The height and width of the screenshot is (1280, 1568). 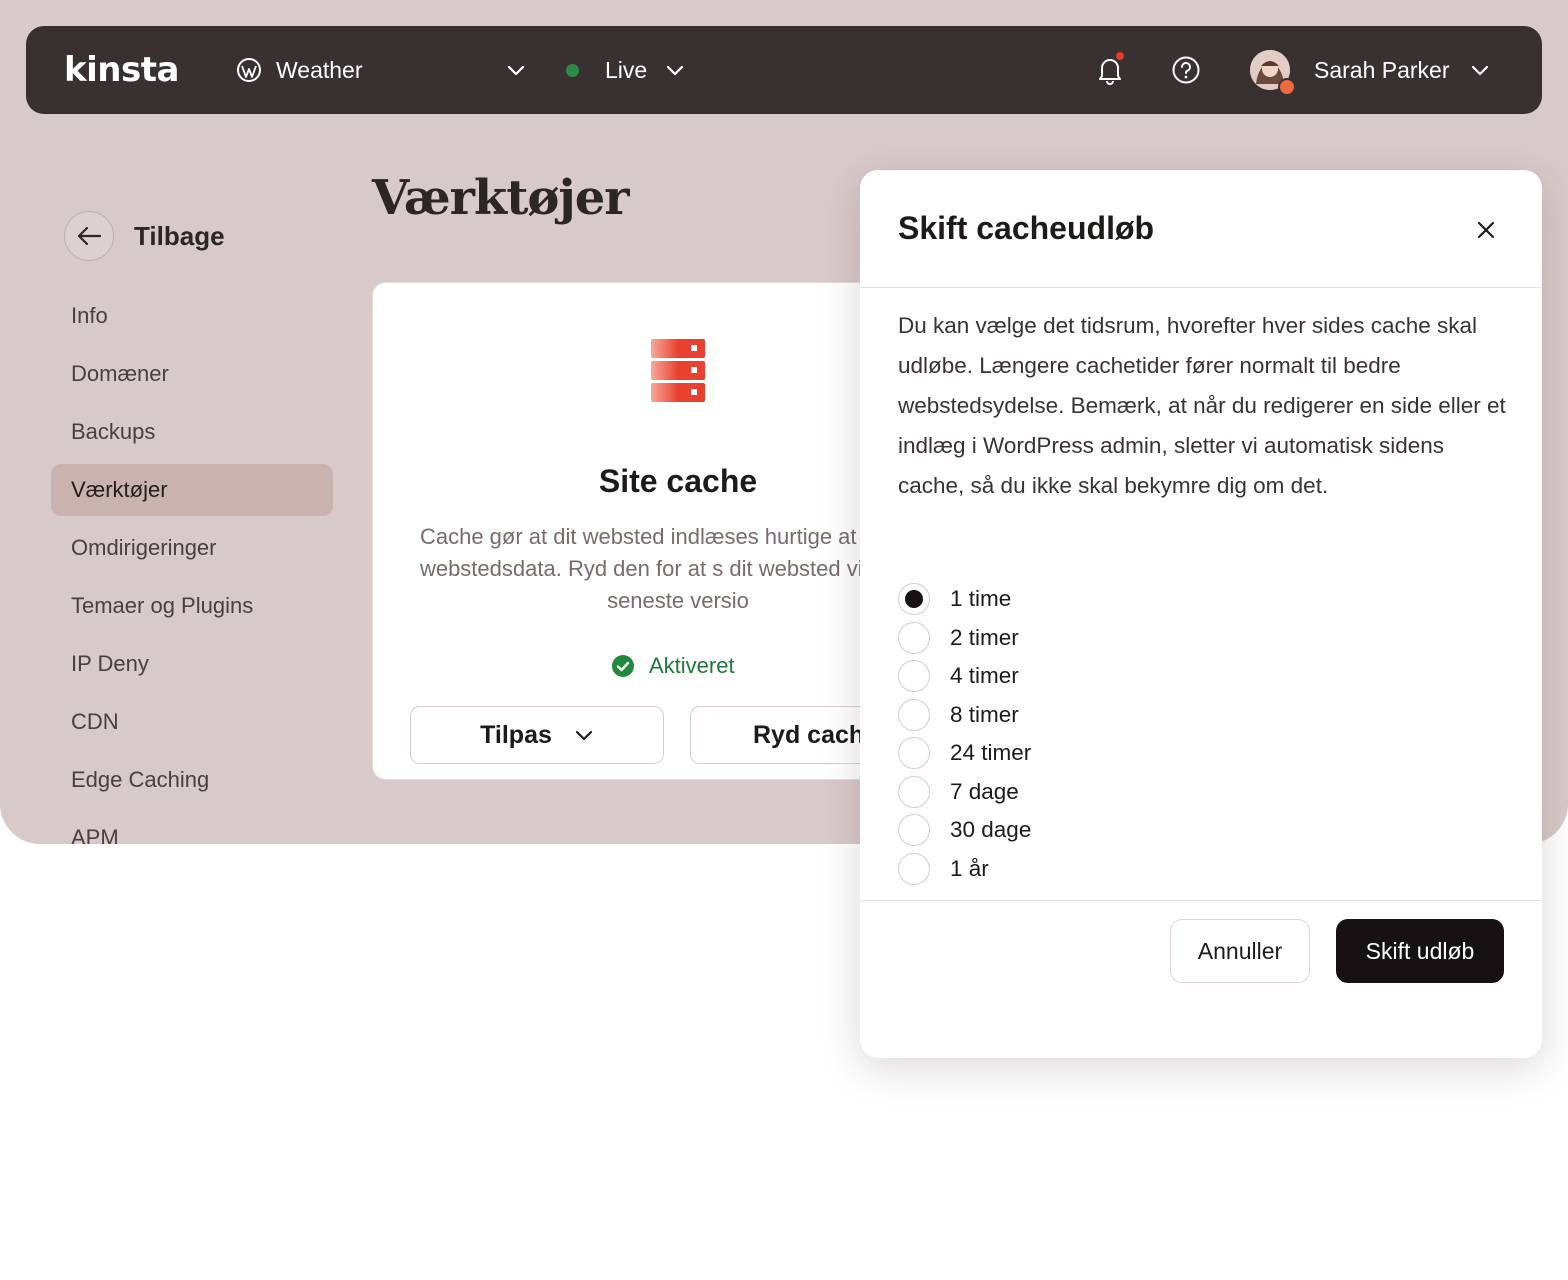 I want to click on modal-title: Skift cacheudløb, so click(x=1026, y=228).